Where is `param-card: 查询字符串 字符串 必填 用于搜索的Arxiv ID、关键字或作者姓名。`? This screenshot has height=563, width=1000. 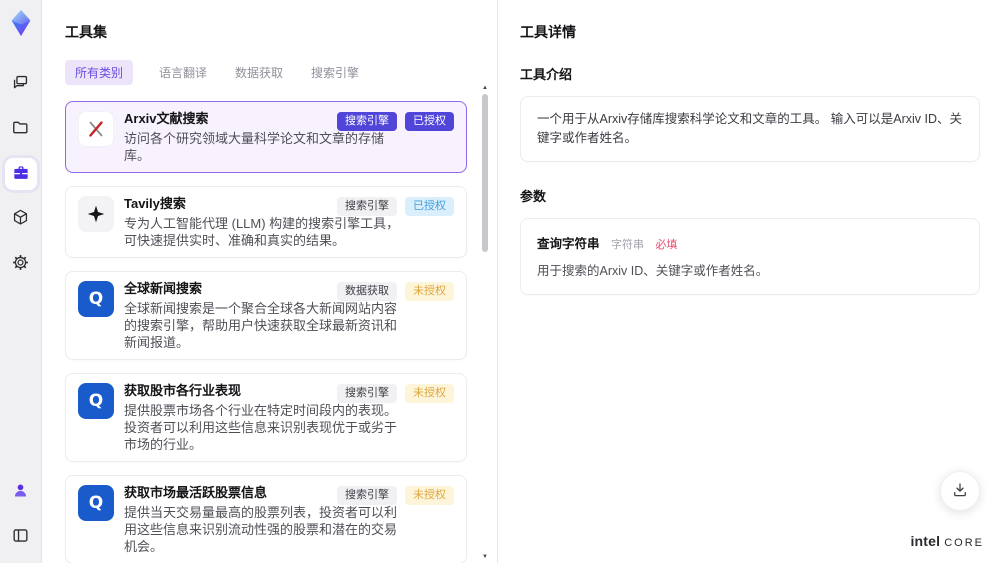
param-card: 查询字符串 字符串 必填 用于搜索的Arxiv ID、关键字或作者姓名。 is located at coordinates (750, 256).